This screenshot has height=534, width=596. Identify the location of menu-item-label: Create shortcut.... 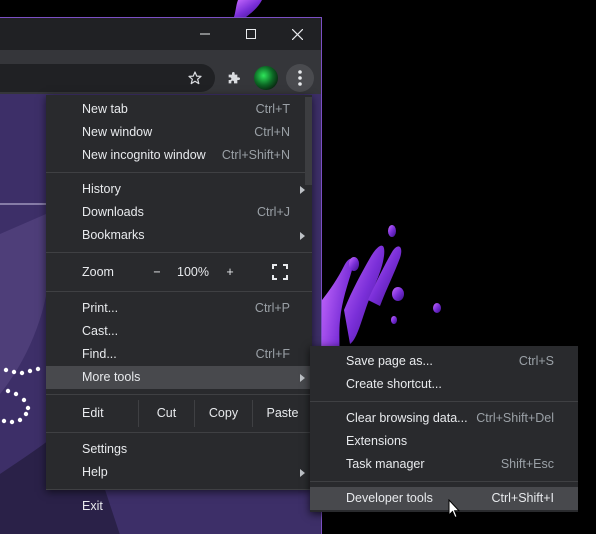
(394, 384).